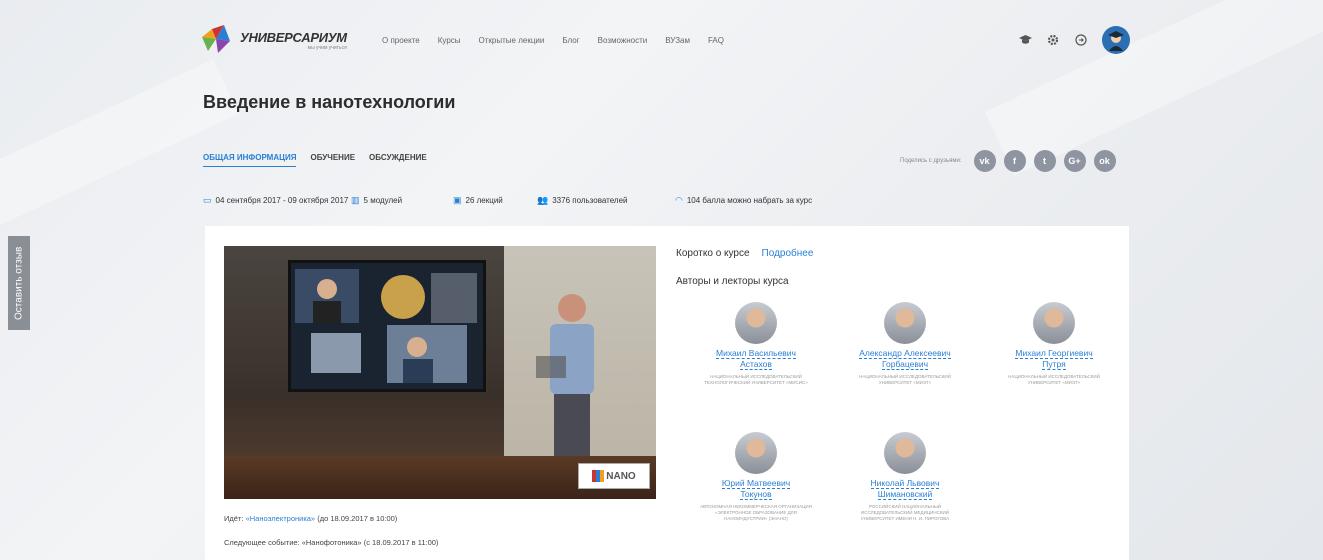 Image resolution: width=1323 pixels, height=560 pixels. I want to click on course-tabs: ОБЩАЯ ИНФОРМАЦИЯ ОБУЧЕНИЕ ОБСУЖДЕНИЕ, so click(315, 160).